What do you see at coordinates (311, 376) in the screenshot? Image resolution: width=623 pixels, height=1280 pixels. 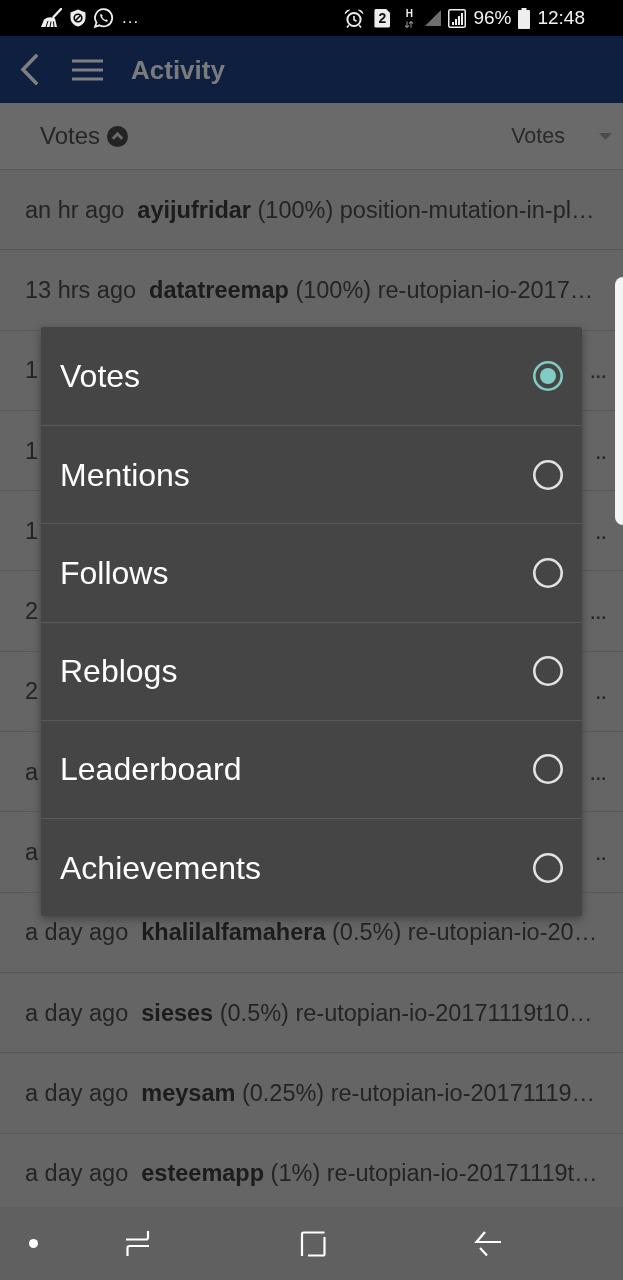 I see `filter-option: Votes` at bounding box center [311, 376].